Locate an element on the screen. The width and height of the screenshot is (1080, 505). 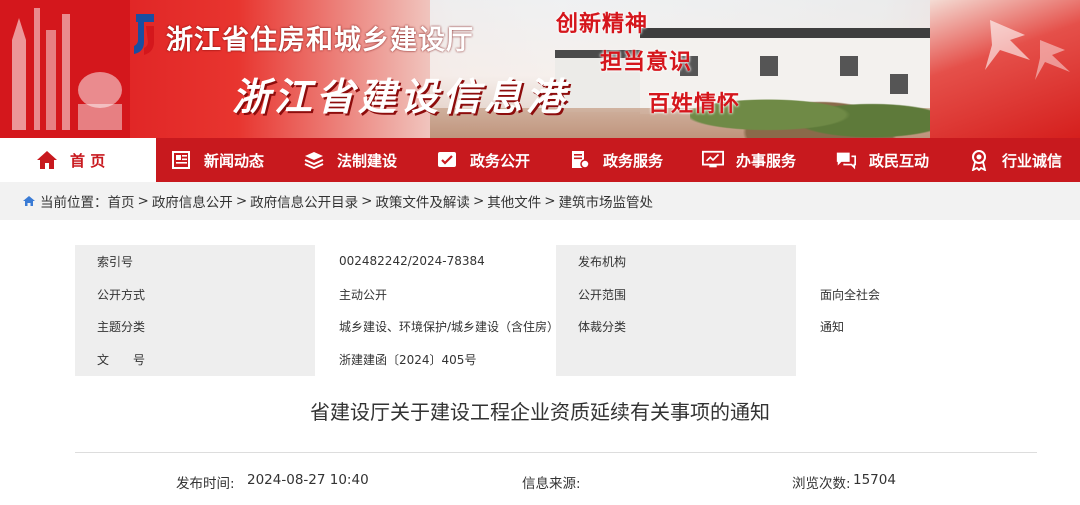
nav-label: 新闻动态 is located at coordinates (234, 160).